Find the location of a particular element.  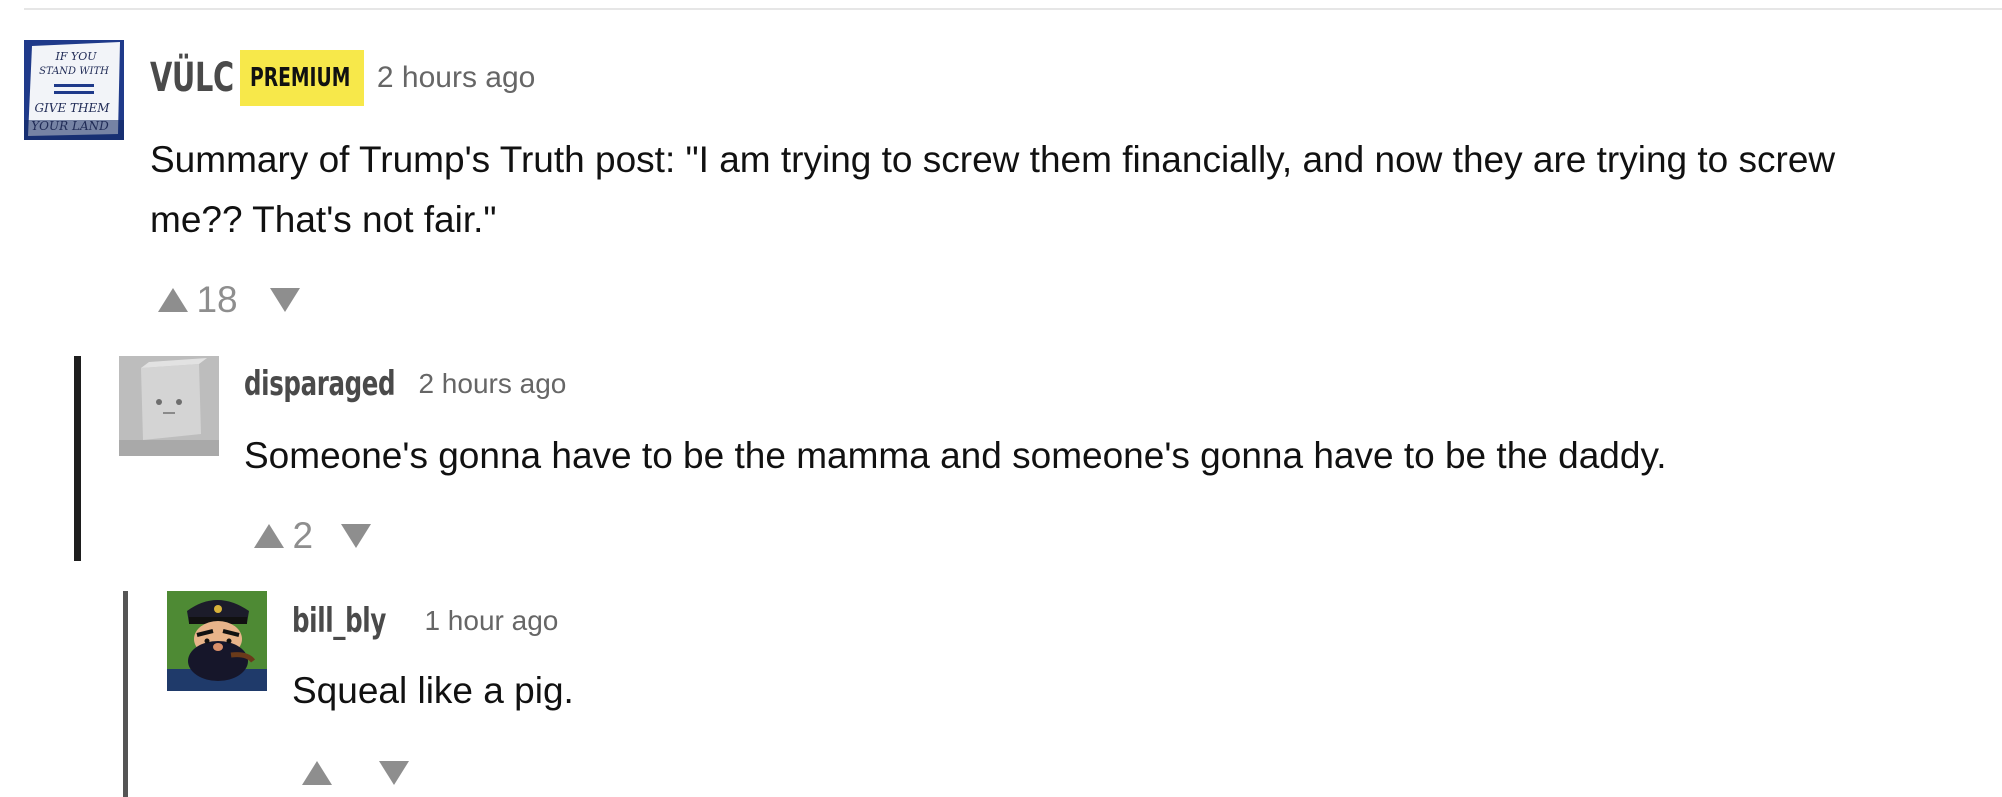

avatar-image: IF YOU STAND WITH GIVE THEM YOUR LAND is located at coordinates (74, 90).